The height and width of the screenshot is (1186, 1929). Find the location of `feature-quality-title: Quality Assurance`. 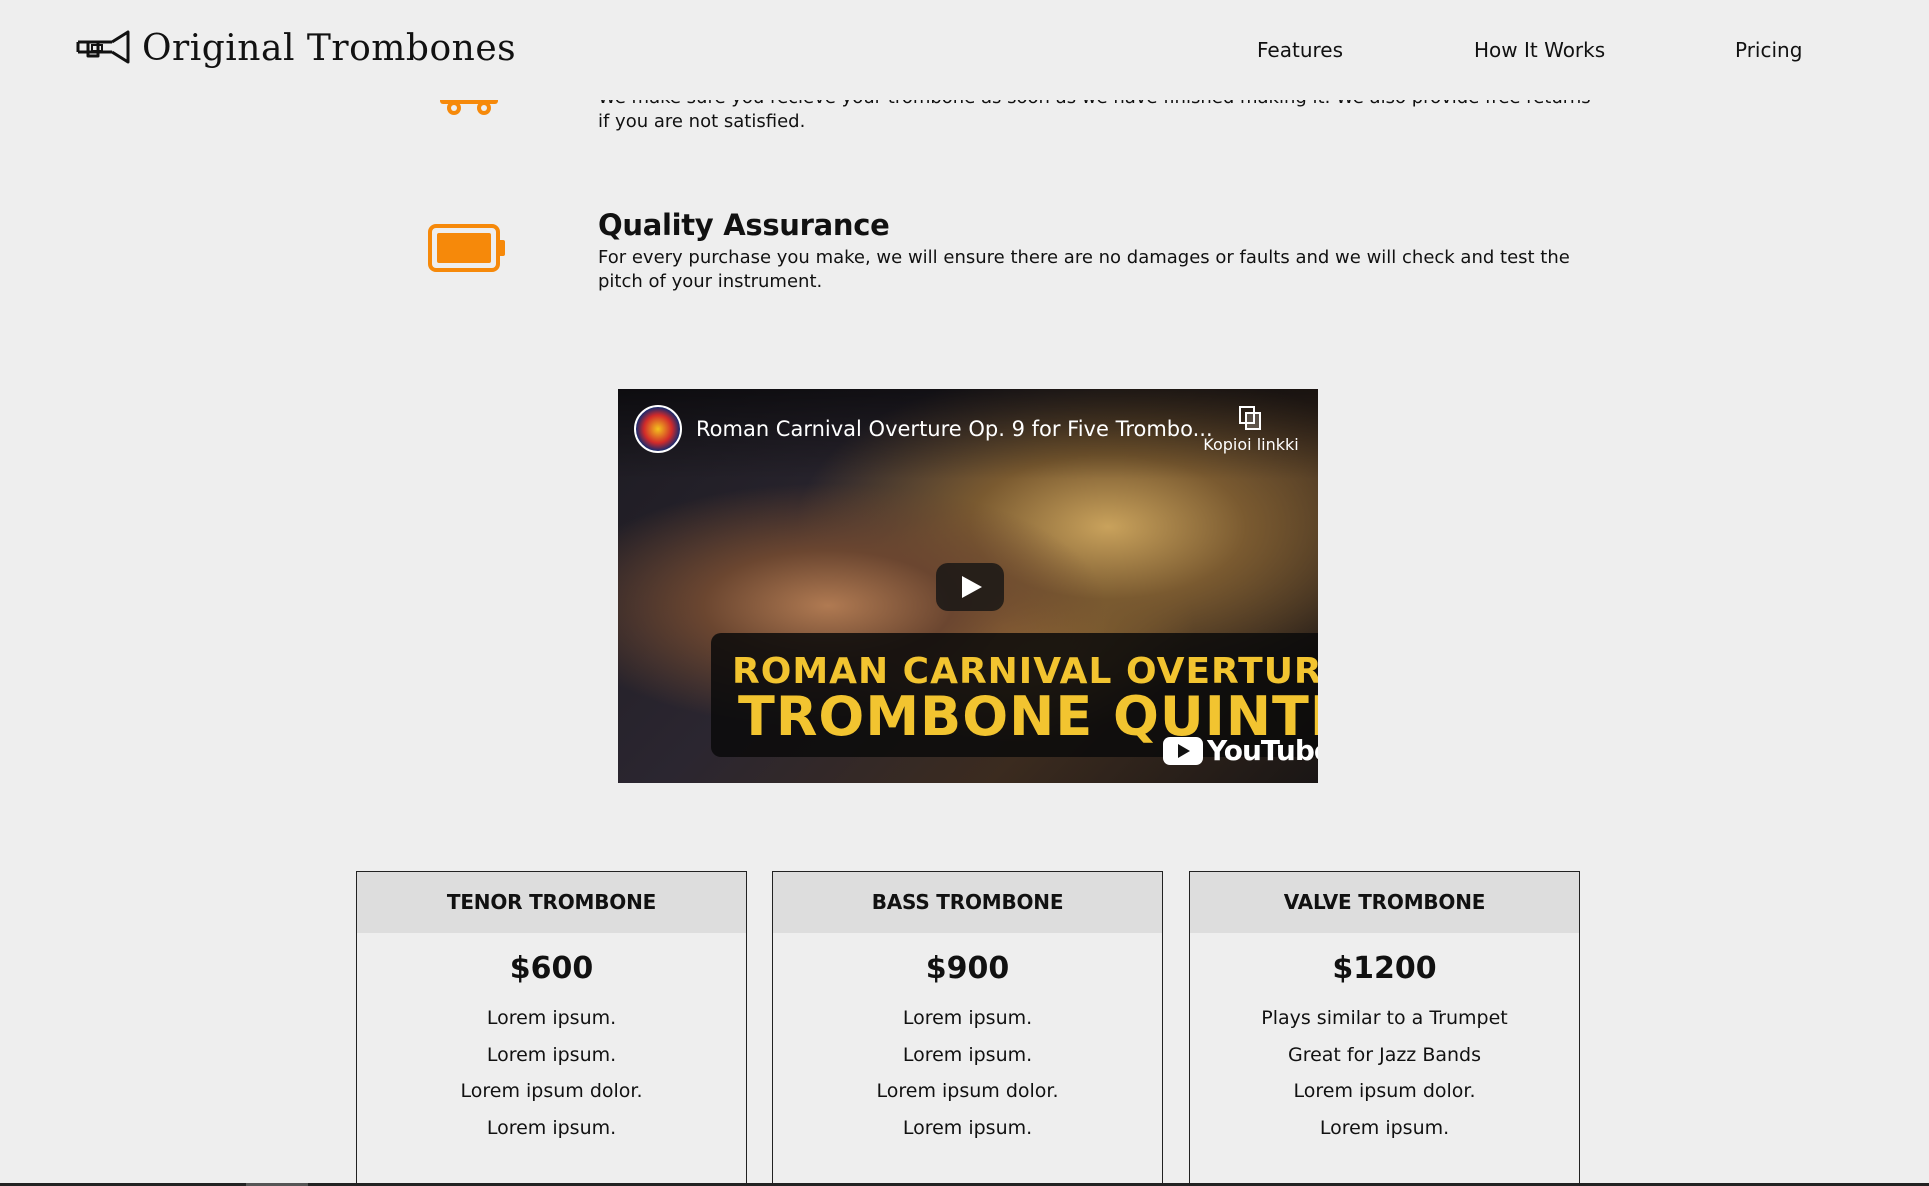

feature-quality-title: Quality Assurance is located at coordinates (744, 225).